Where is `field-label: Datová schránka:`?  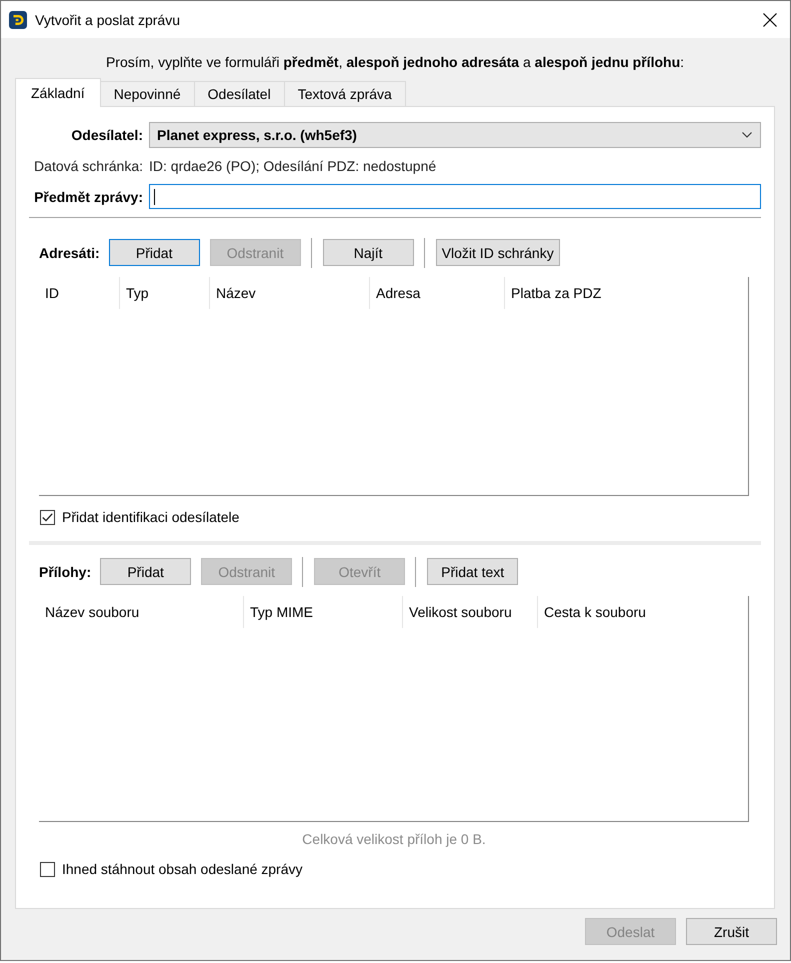
field-label: Datová schránka: is located at coordinates (88, 166).